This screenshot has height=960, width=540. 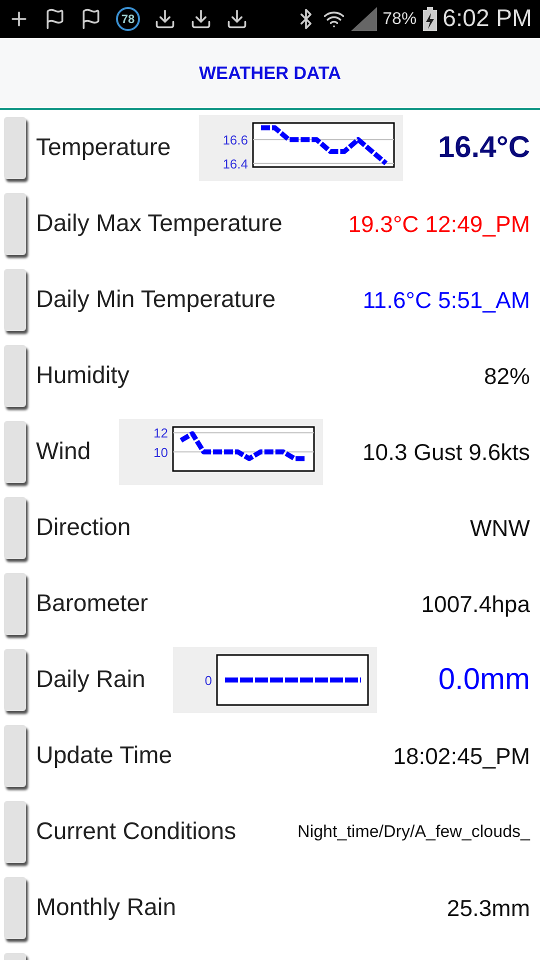 I want to click on field-label: Current Conditions, so click(x=136, y=832).